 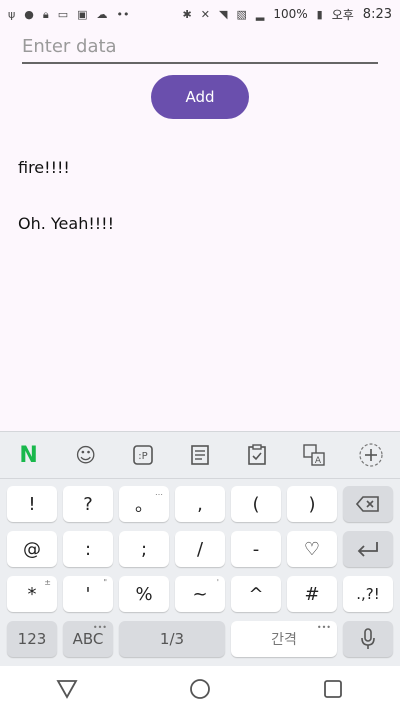 I want to click on svg-text: :P, so click(x=142, y=456).